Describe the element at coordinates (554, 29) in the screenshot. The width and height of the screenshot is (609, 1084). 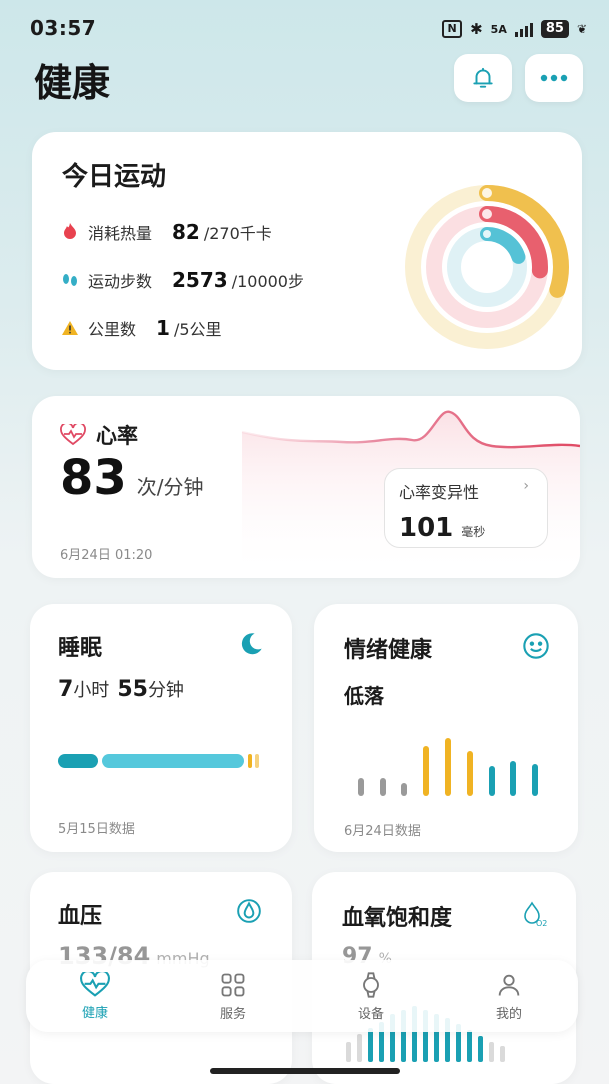
I see `battery-level: 85` at that location.